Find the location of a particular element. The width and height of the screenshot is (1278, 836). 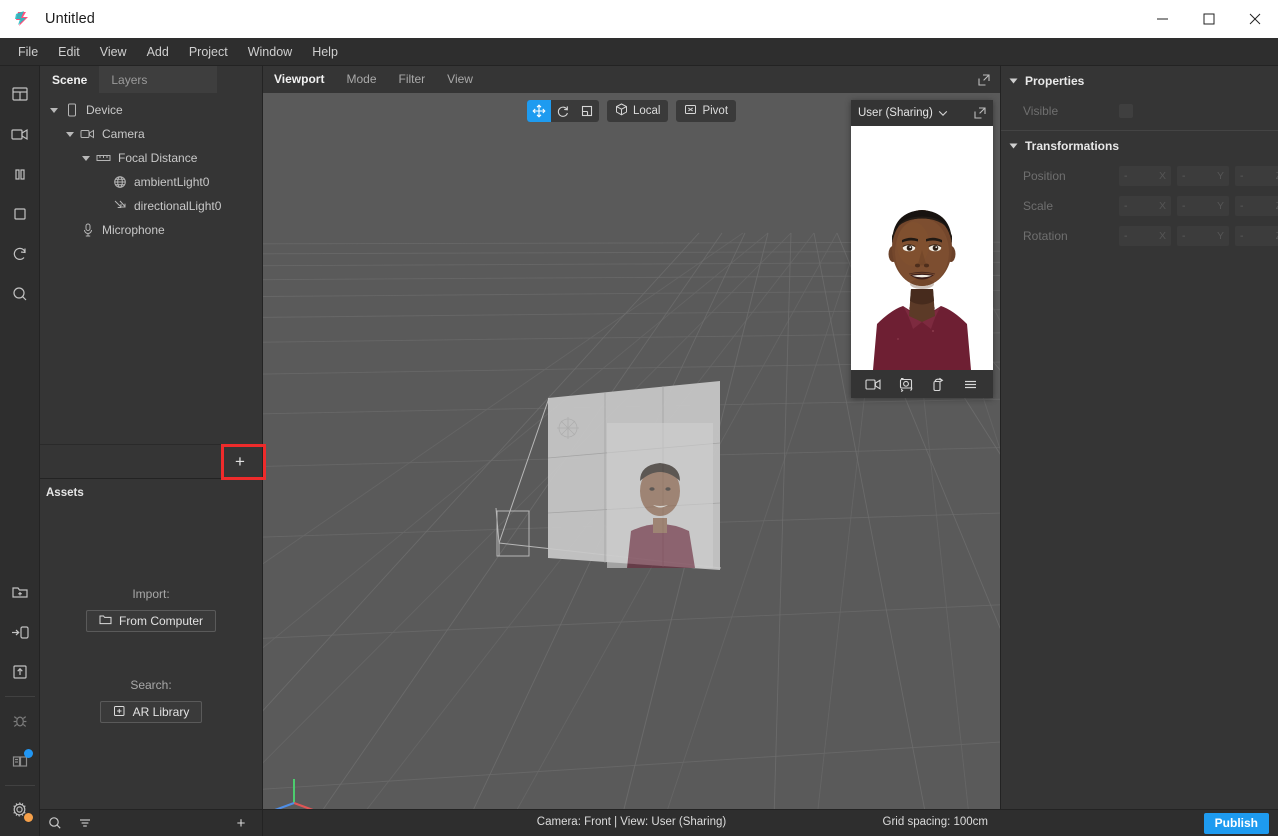

coordinate-space-button: Local is located at coordinates (637, 111).